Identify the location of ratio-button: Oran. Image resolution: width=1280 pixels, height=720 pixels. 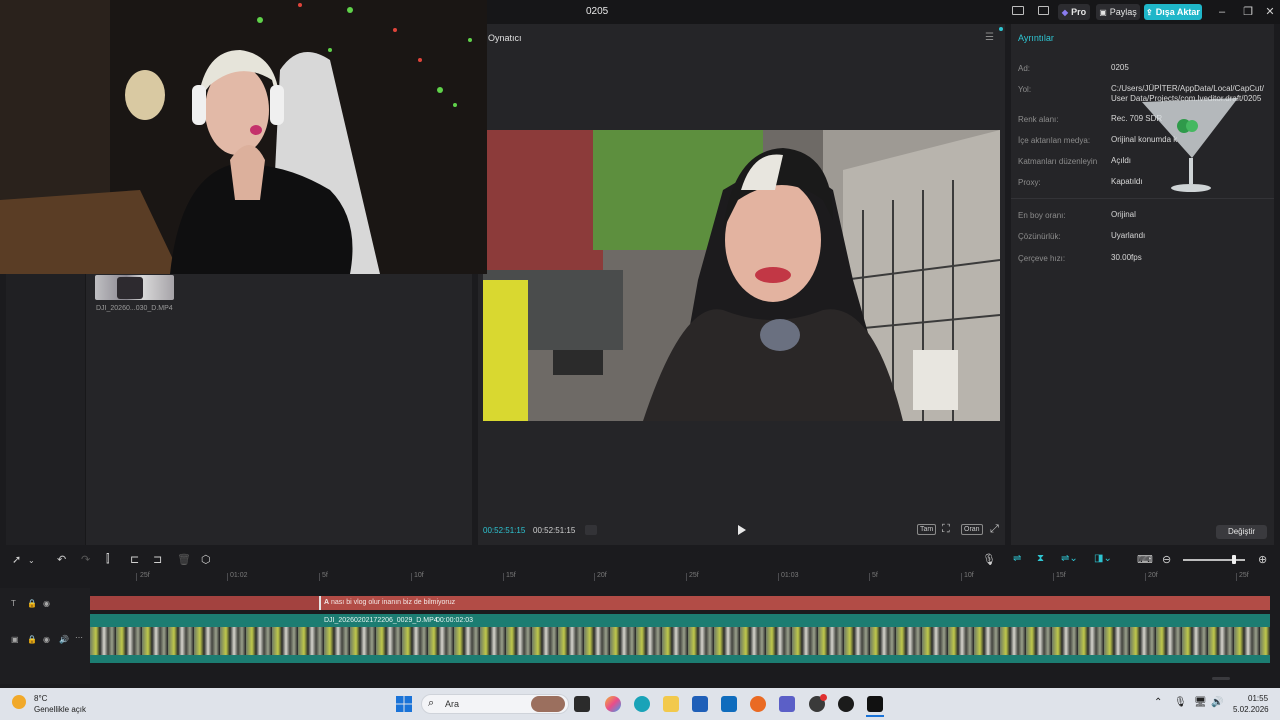
(972, 529).